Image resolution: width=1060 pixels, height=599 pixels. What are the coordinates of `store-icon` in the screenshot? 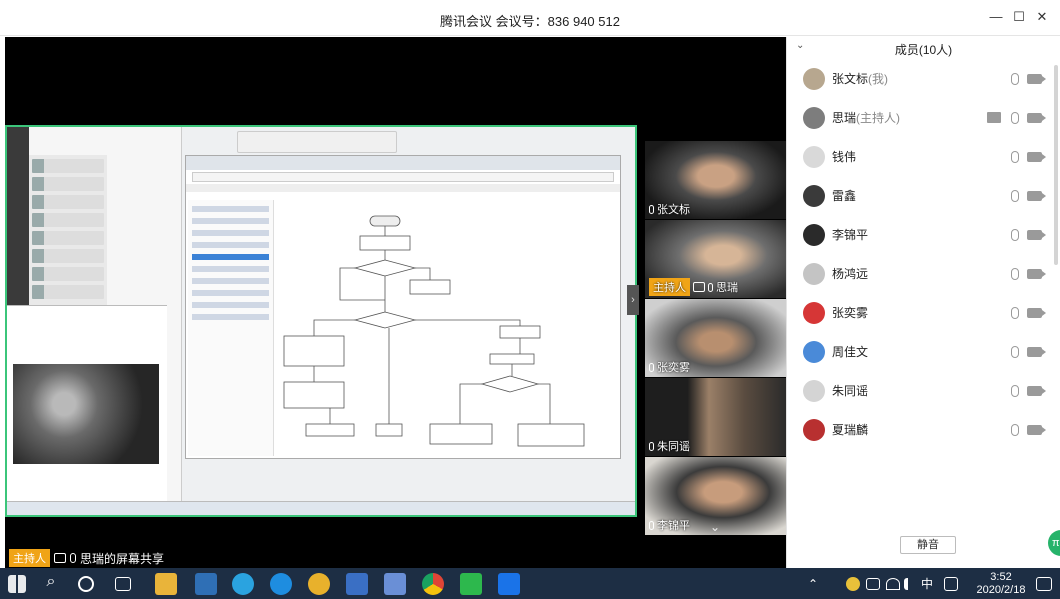 It's located at (206, 584).